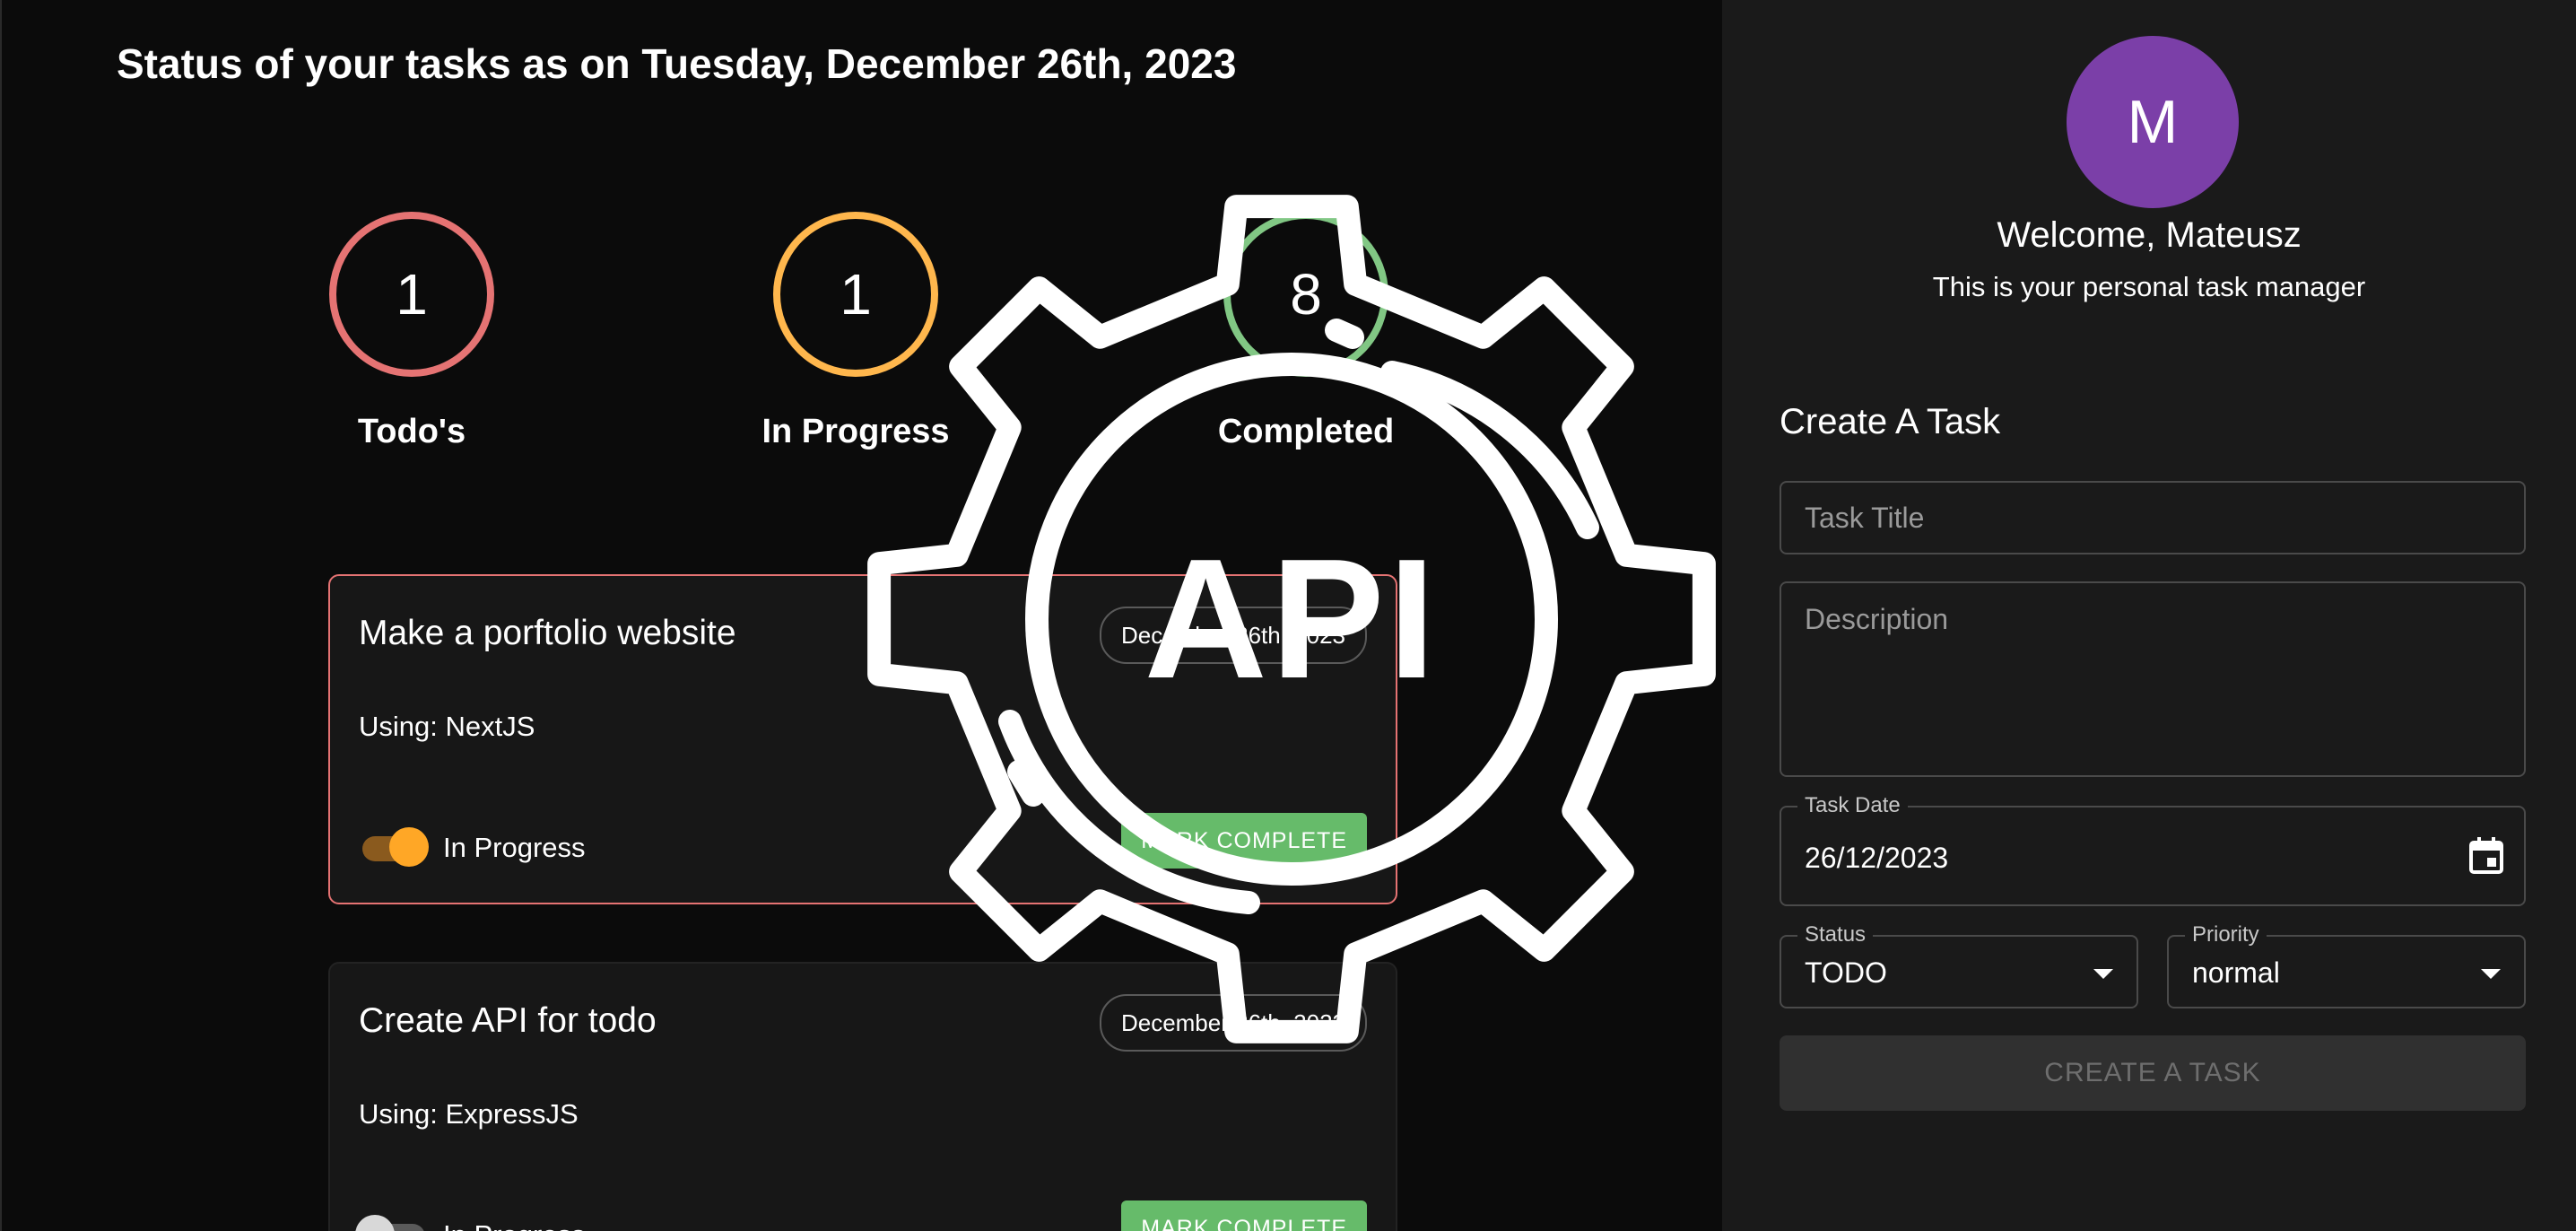  I want to click on task-date-label: Task Date, so click(1852, 805).